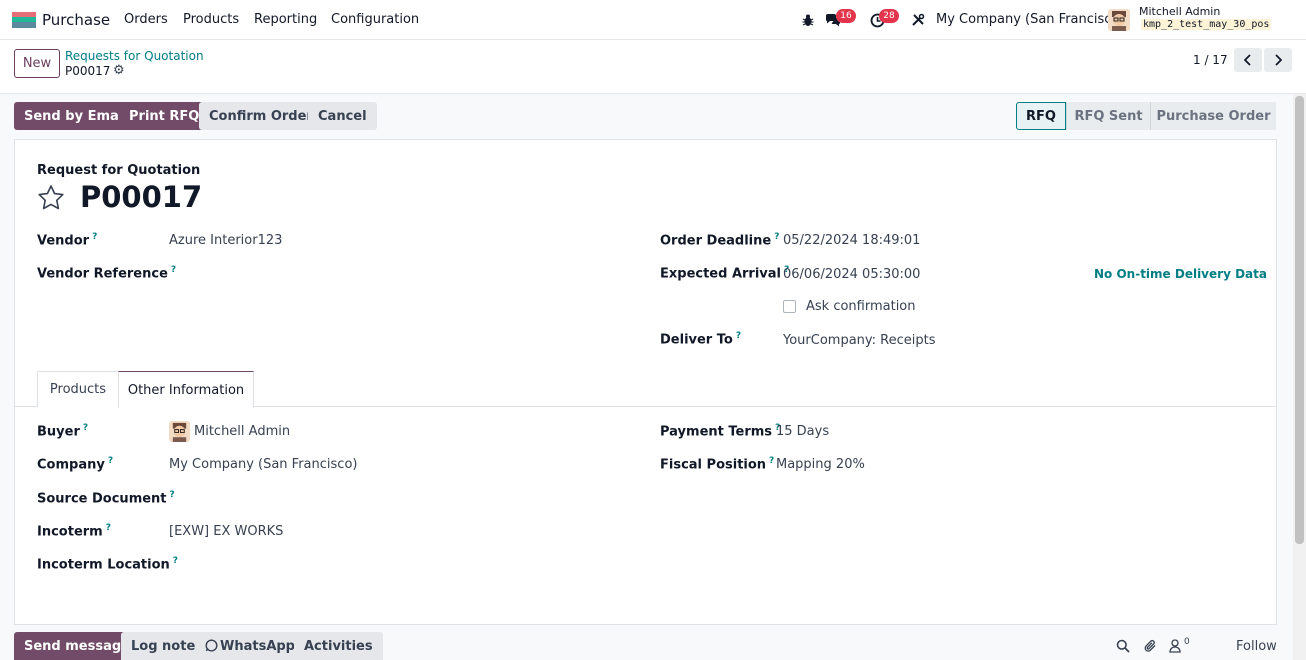  I want to click on favorite-star-icon, so click(51, 200).